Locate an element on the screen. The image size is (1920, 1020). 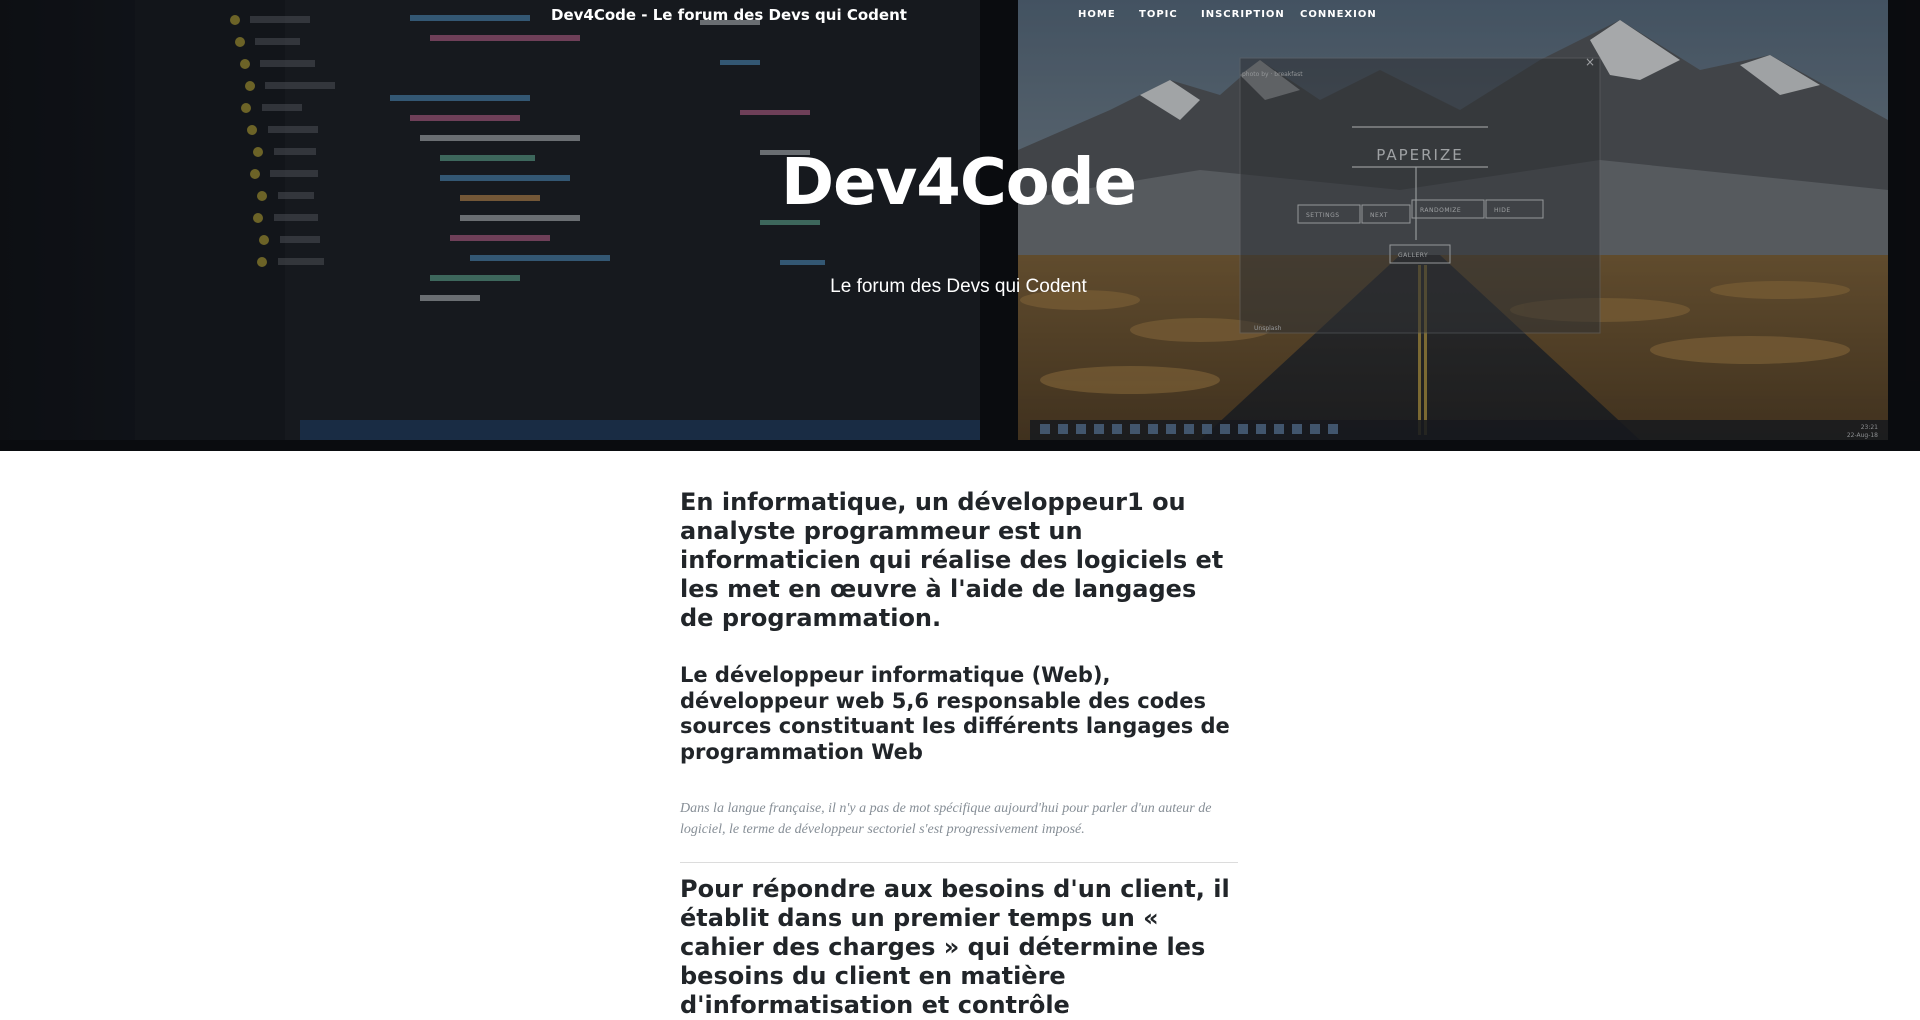
nav-inscription-link: INSCRIPTION is located at coordinates (1243, 14).